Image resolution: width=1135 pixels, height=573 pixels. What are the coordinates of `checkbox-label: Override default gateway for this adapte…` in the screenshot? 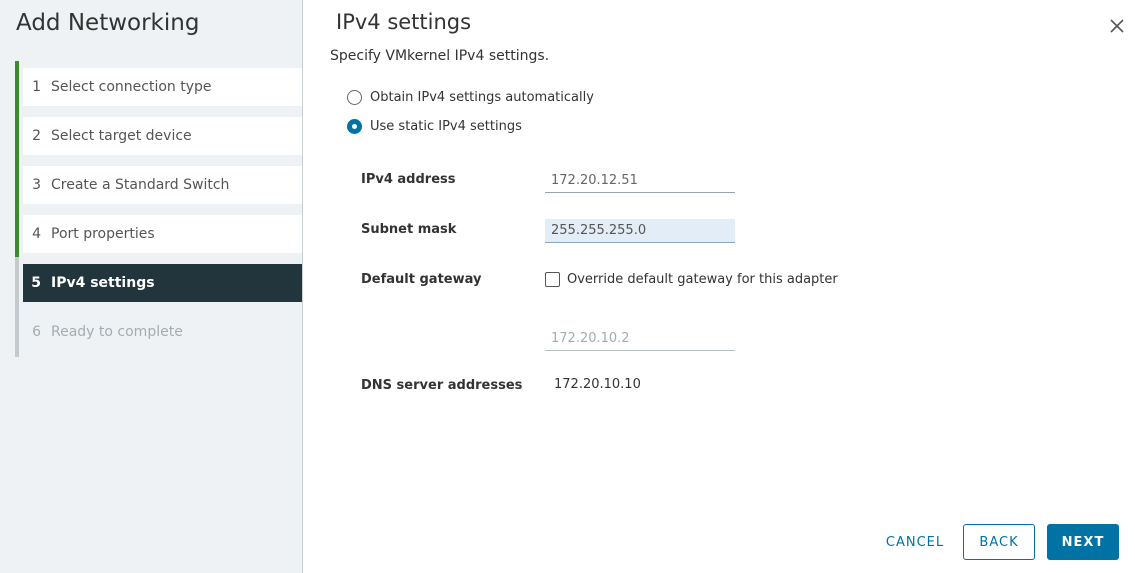 It's located at (702, 279).